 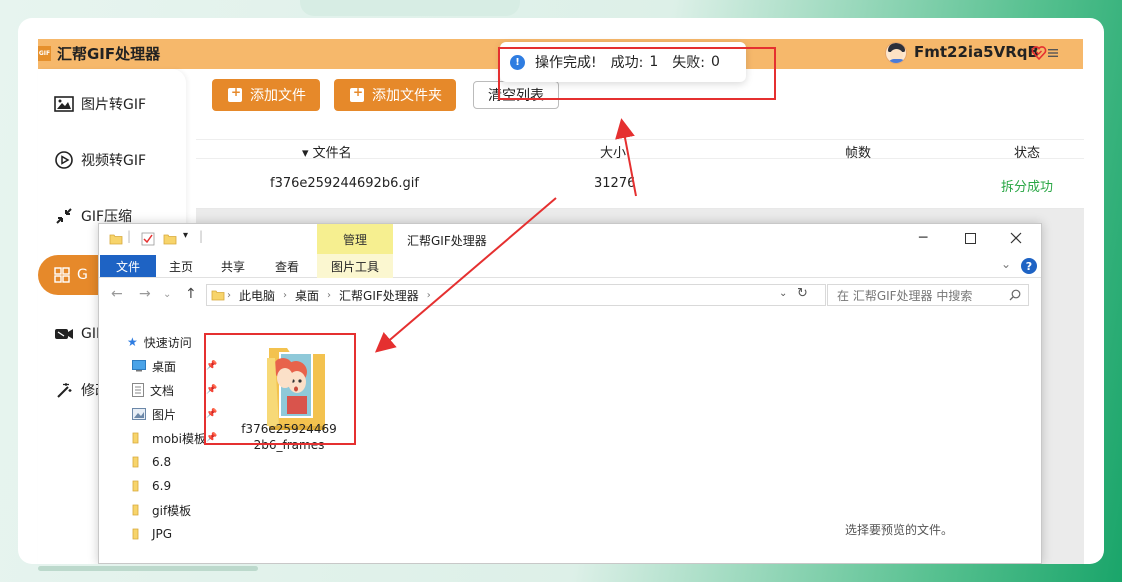 What do you see at coordinates (465, 275) in the screenshot?
I see `arrow-to-folder` at bounding box center [465, 275].